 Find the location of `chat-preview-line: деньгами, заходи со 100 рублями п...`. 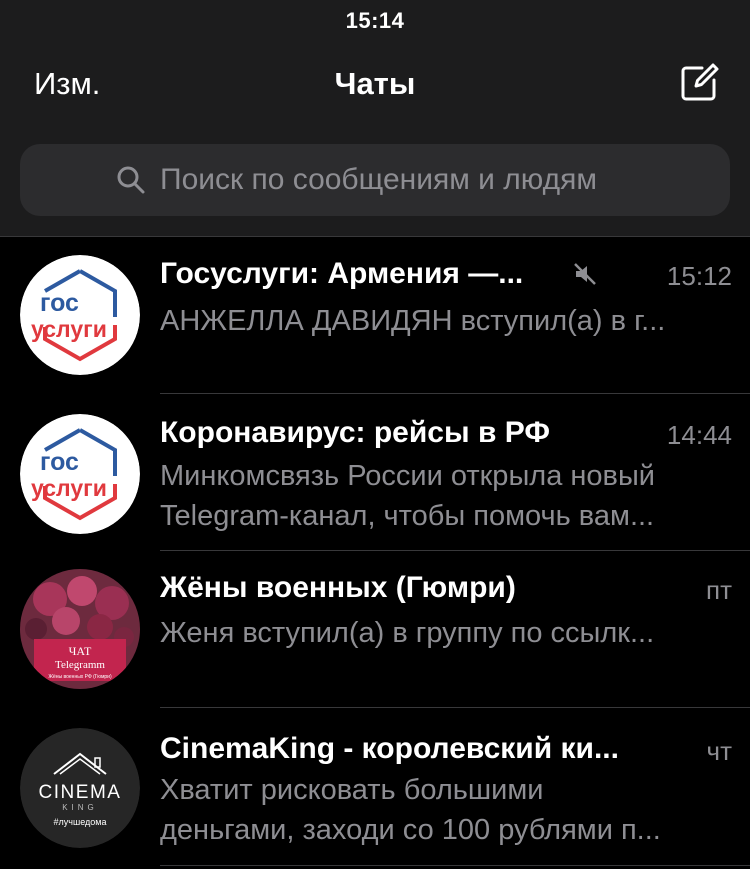

chat-preview-line: деньгами, заходи со 100 рублями п... is located at coordinates (410, 830).